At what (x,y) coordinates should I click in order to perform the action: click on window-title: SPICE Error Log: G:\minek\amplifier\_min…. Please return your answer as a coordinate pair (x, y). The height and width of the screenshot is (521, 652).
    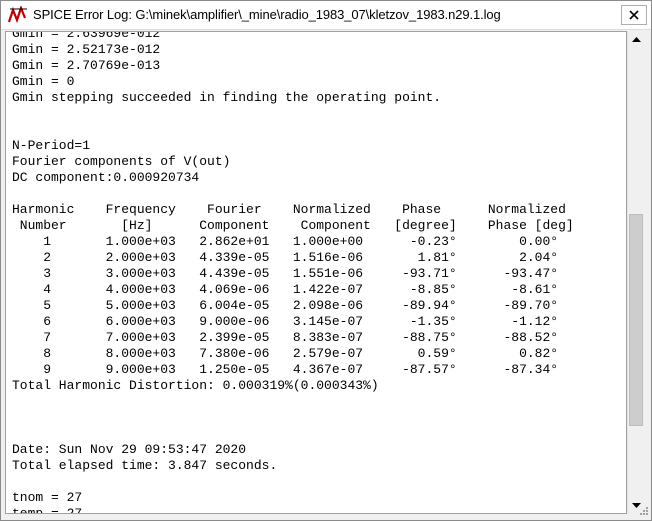
    Looking at the image, I should click on (267, 14).